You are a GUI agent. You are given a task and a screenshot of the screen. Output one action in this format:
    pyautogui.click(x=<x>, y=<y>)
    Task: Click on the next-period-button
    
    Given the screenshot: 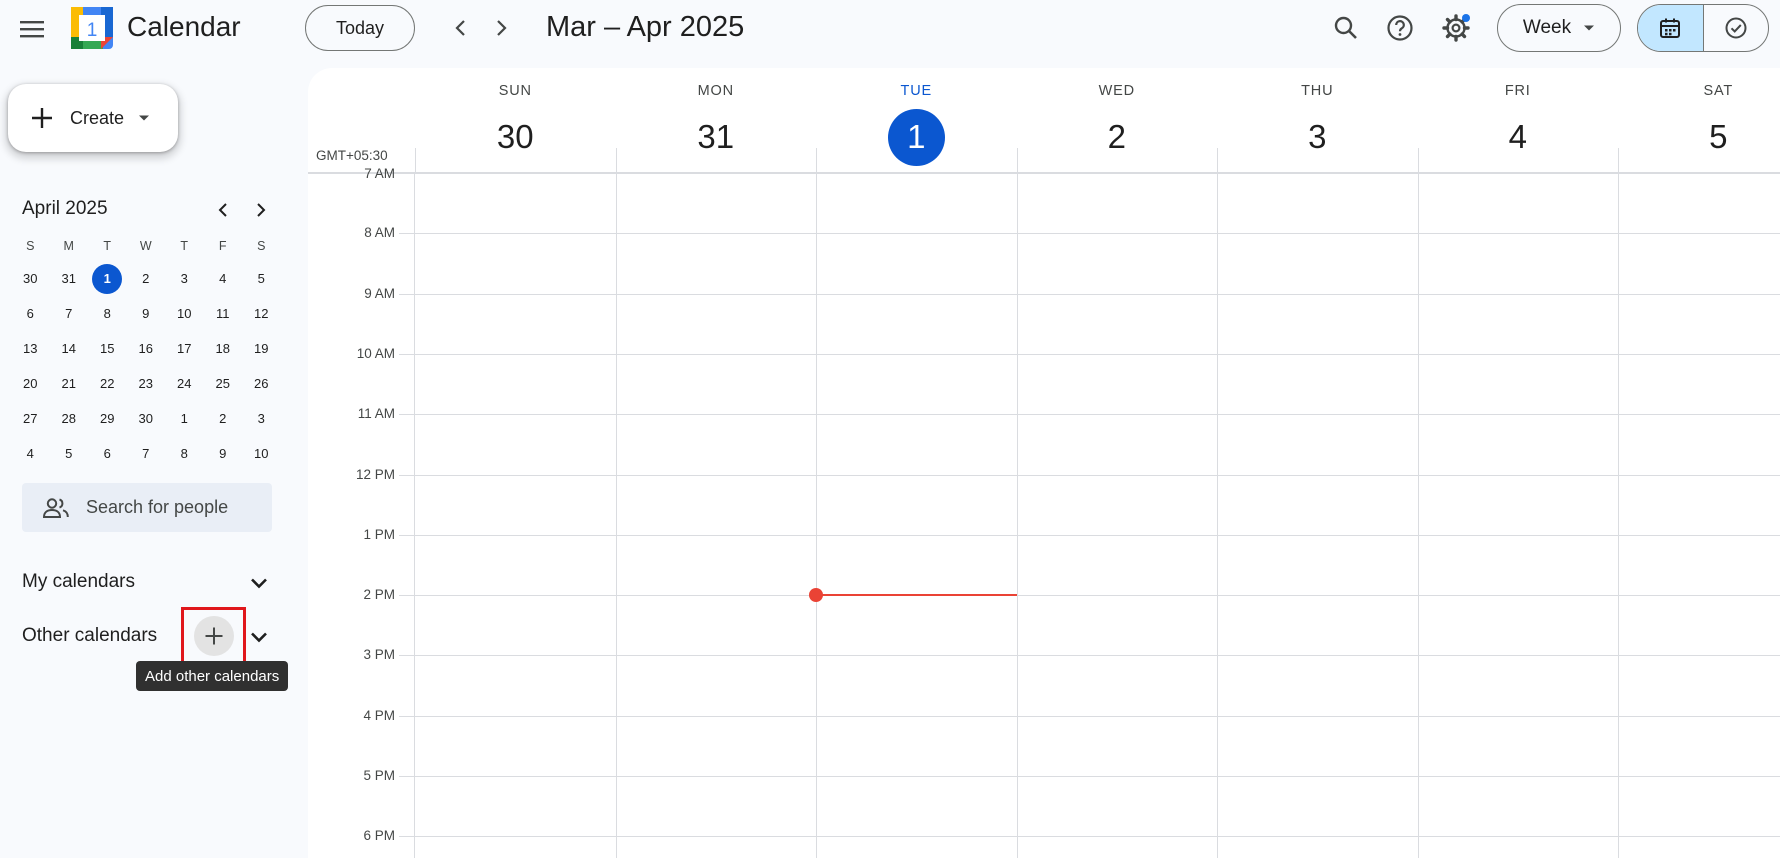 What is the action you would take?
    pyautogui.click(x=501, y=28)
    